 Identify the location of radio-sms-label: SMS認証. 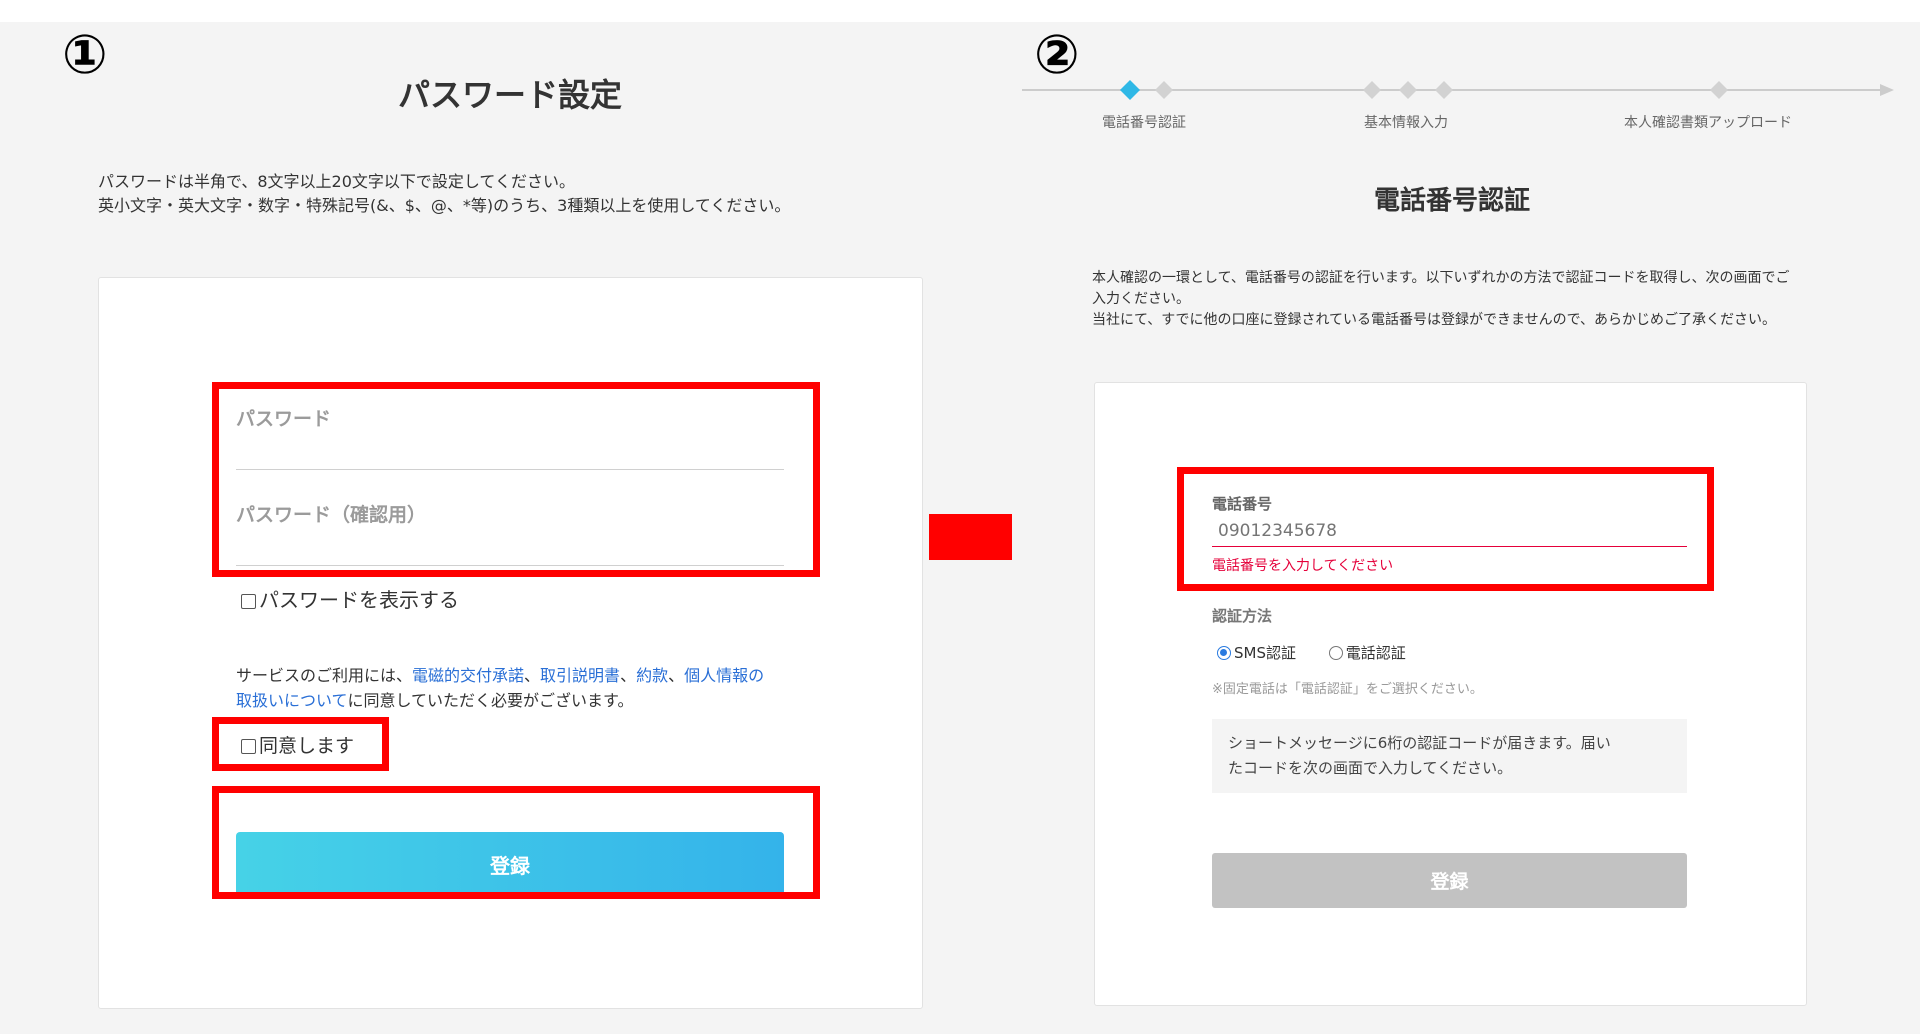
(1265, 653).